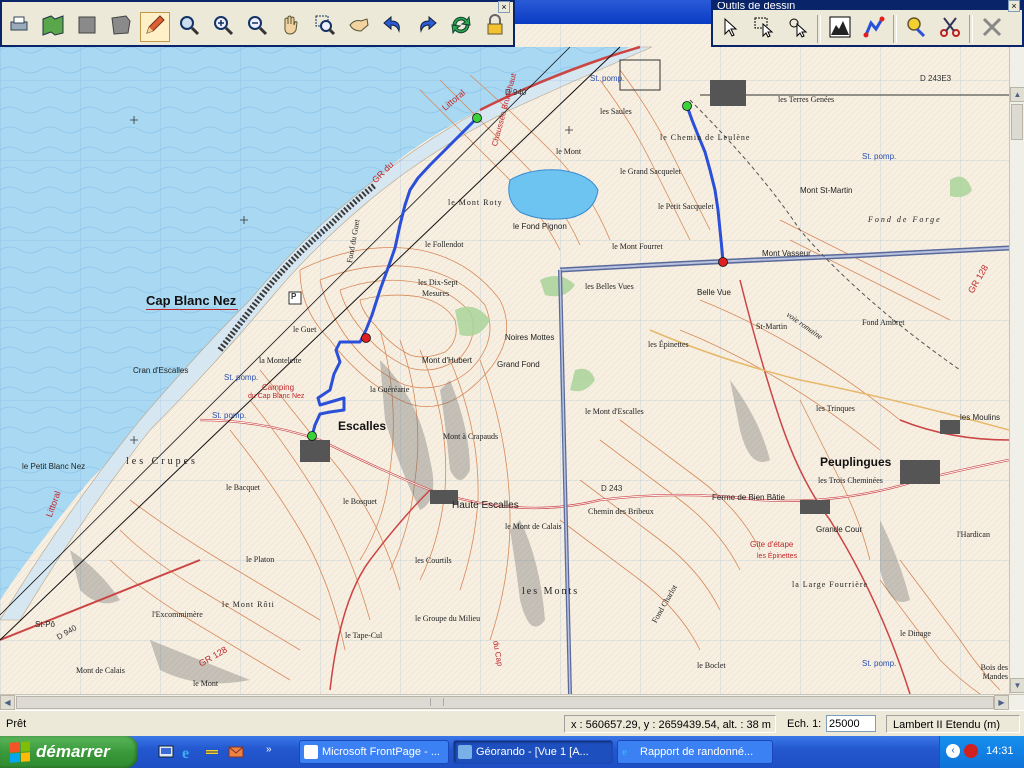 This screenshot has width=1024, height=768. Describe the element at coordinates (835, 408) in the screenshot. I see `label-les-trinques: les Trinques` at that location.